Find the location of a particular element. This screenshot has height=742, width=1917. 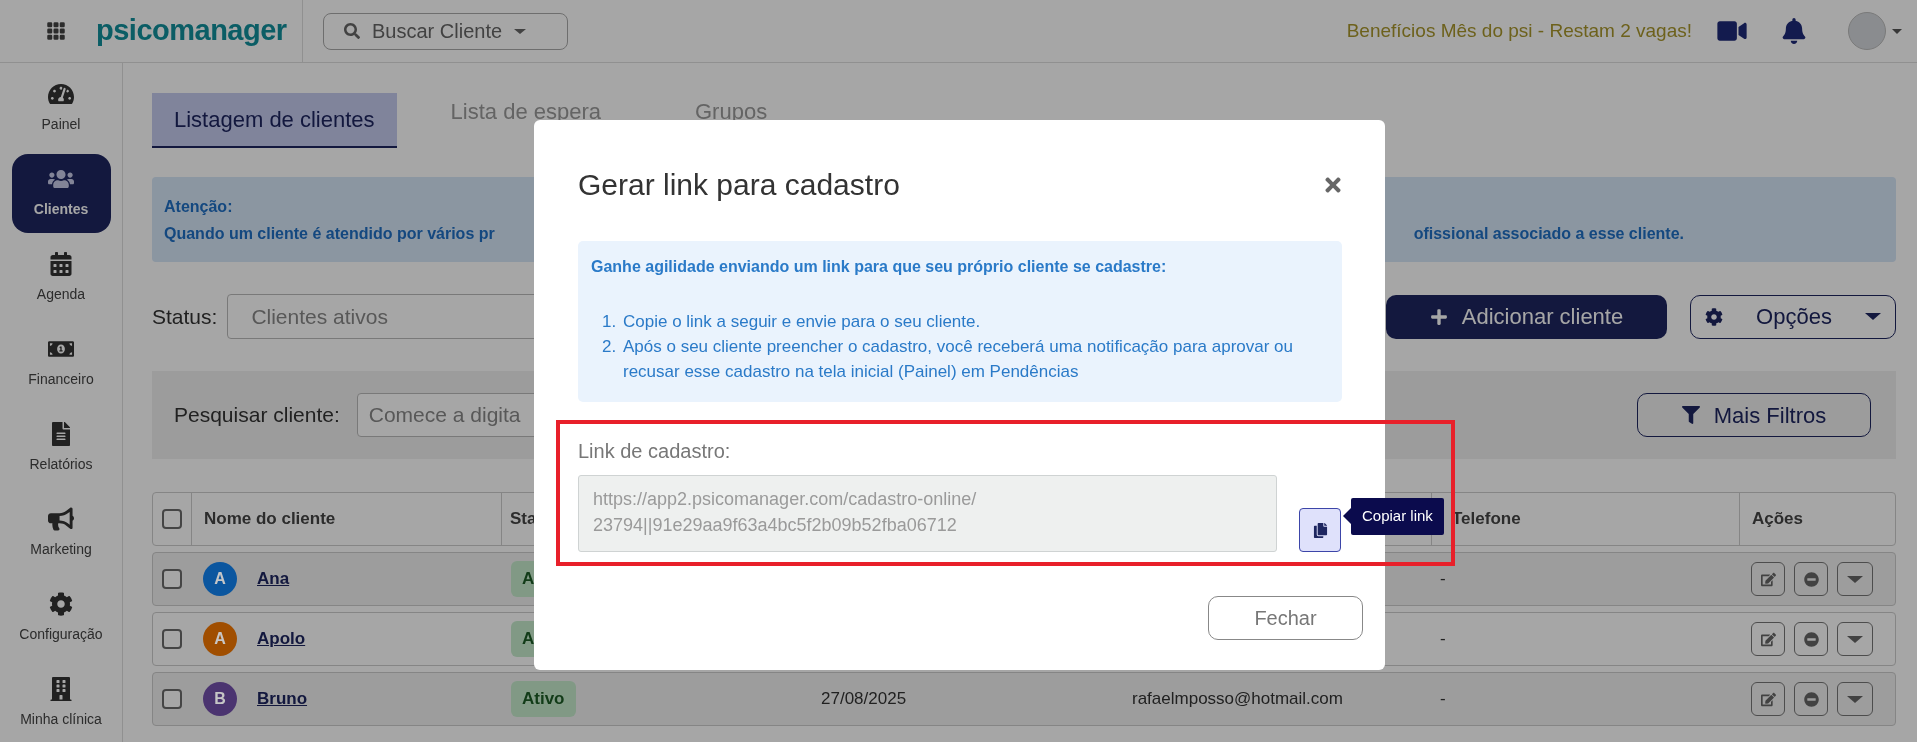

step-text: Após o seu cliente preencher o cadastro, você receberá uma notificação para aprovar ou recusar esse cadastro na tela inicial (Painel) em Pendências is located at coordinates (958, 359).